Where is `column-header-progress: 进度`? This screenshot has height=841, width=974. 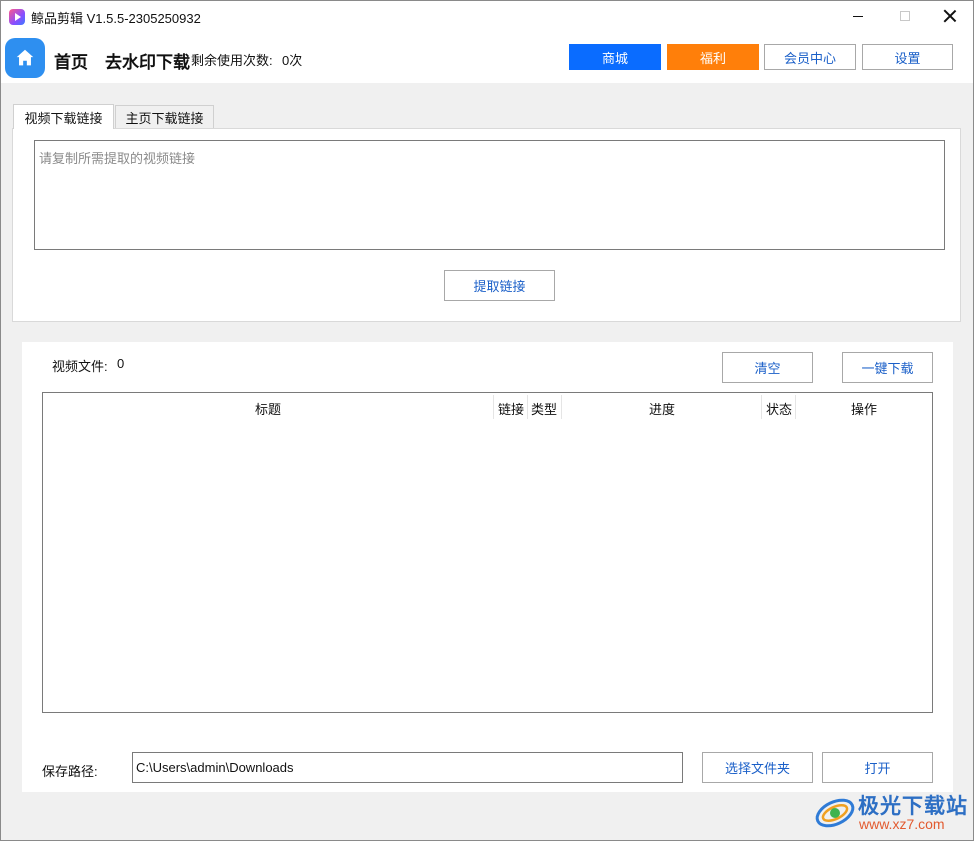
column-header-progress: 进度 is located at coordinates (662, 408).